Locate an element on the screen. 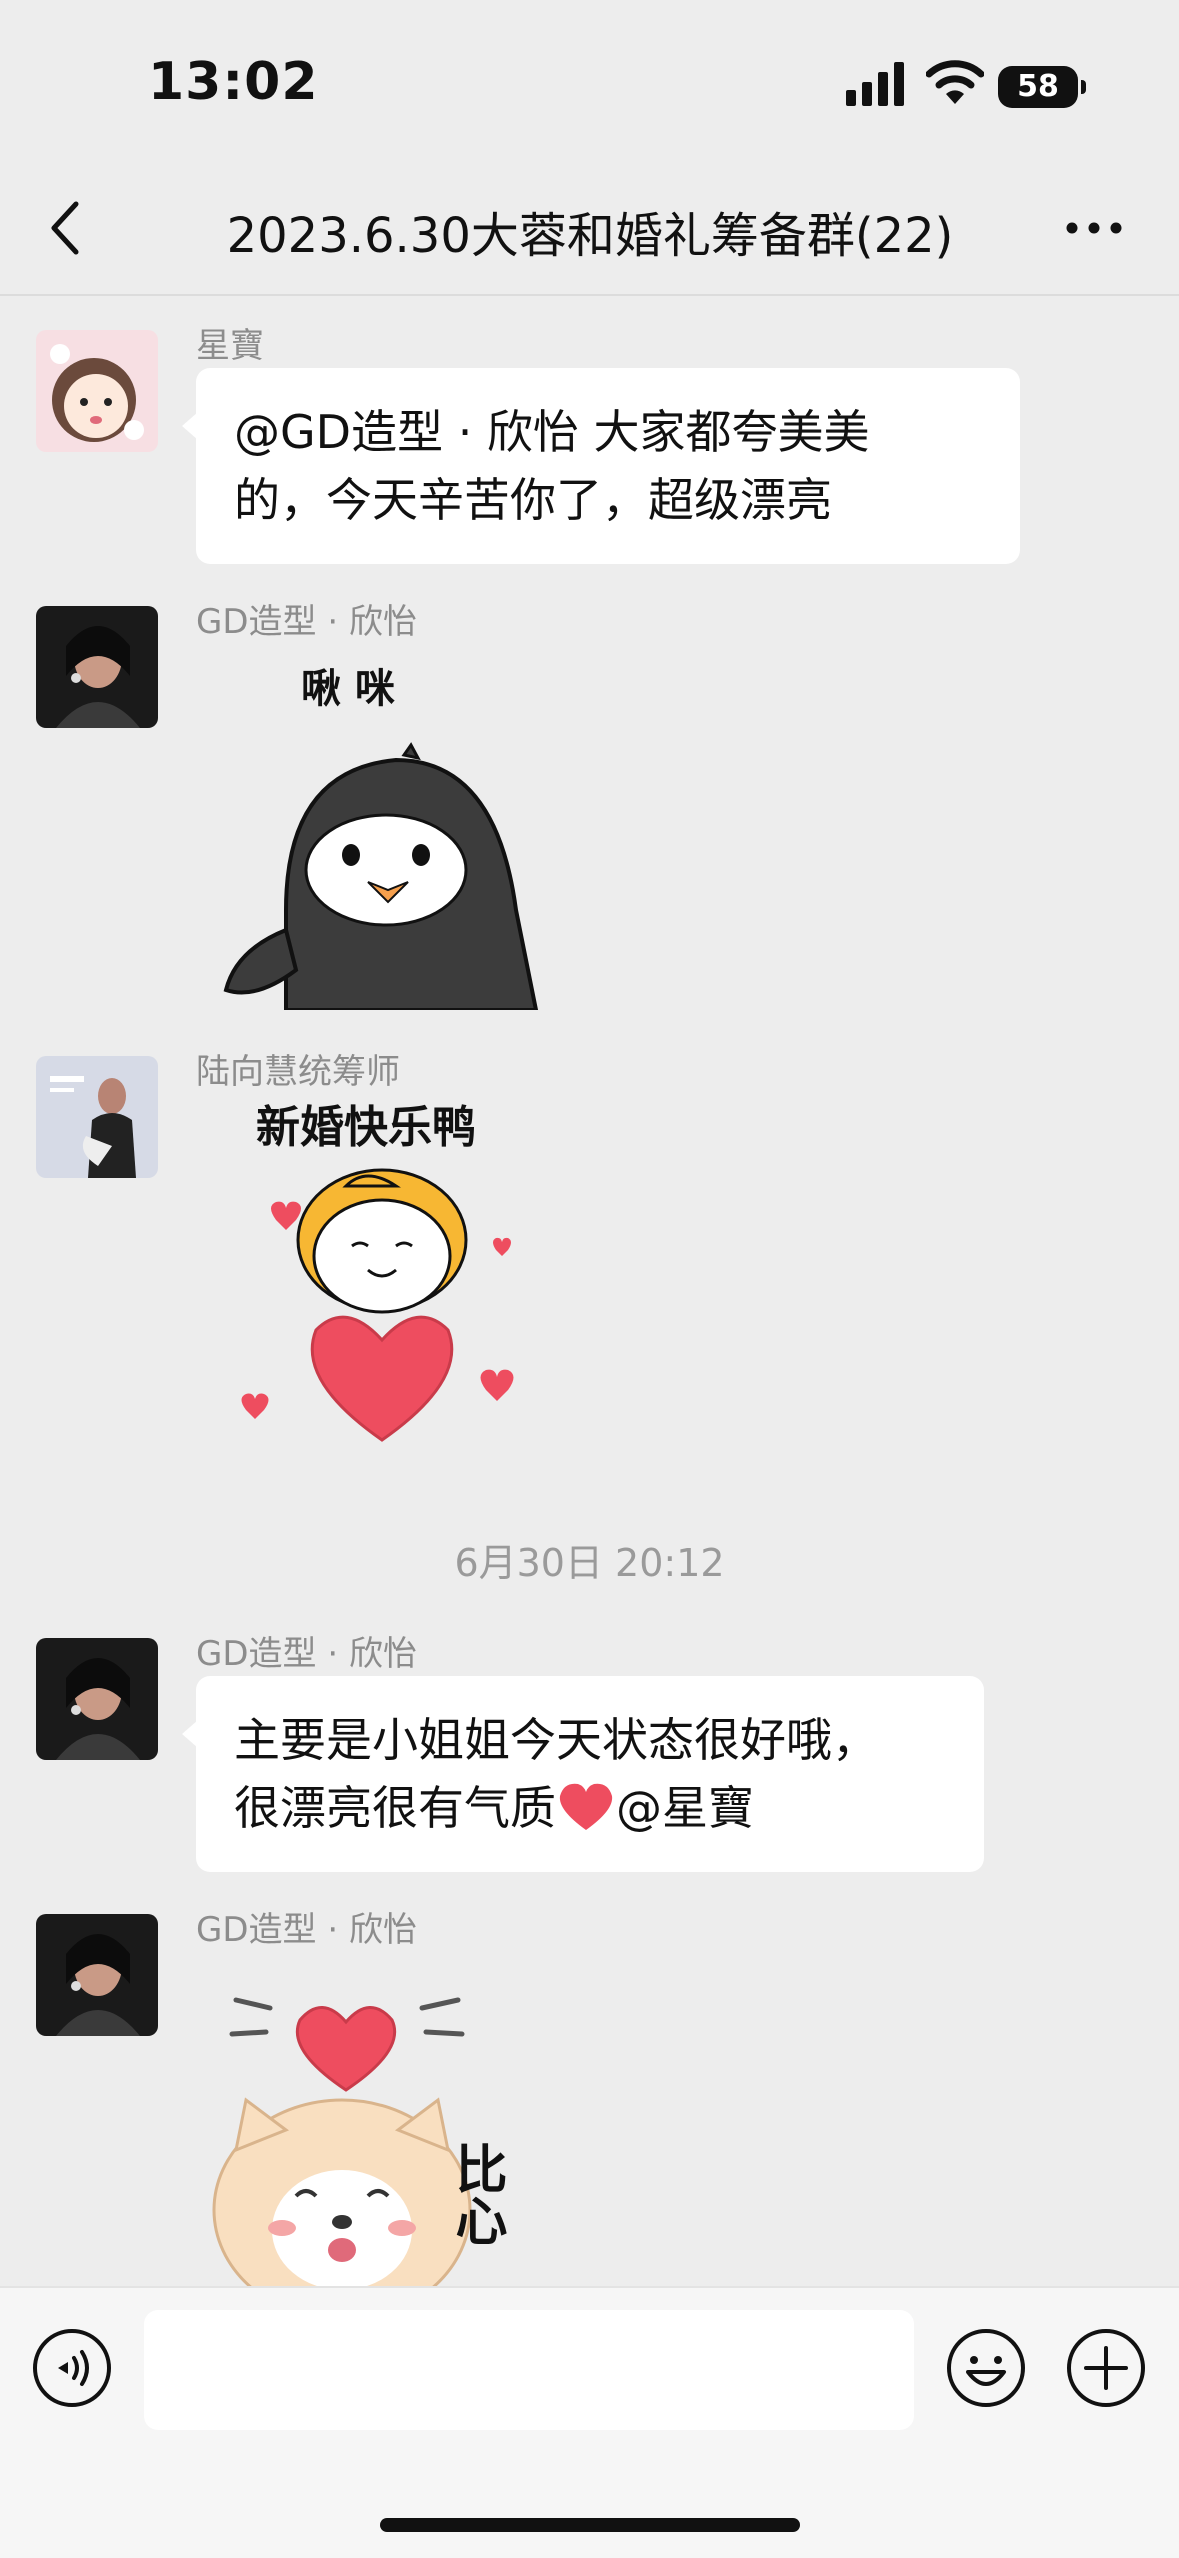 The height and width of the screenshot is (2558, 1179). message-text-line: 主要是小姐姐今天状态很好哦， is located at coordinates (556, 1740).